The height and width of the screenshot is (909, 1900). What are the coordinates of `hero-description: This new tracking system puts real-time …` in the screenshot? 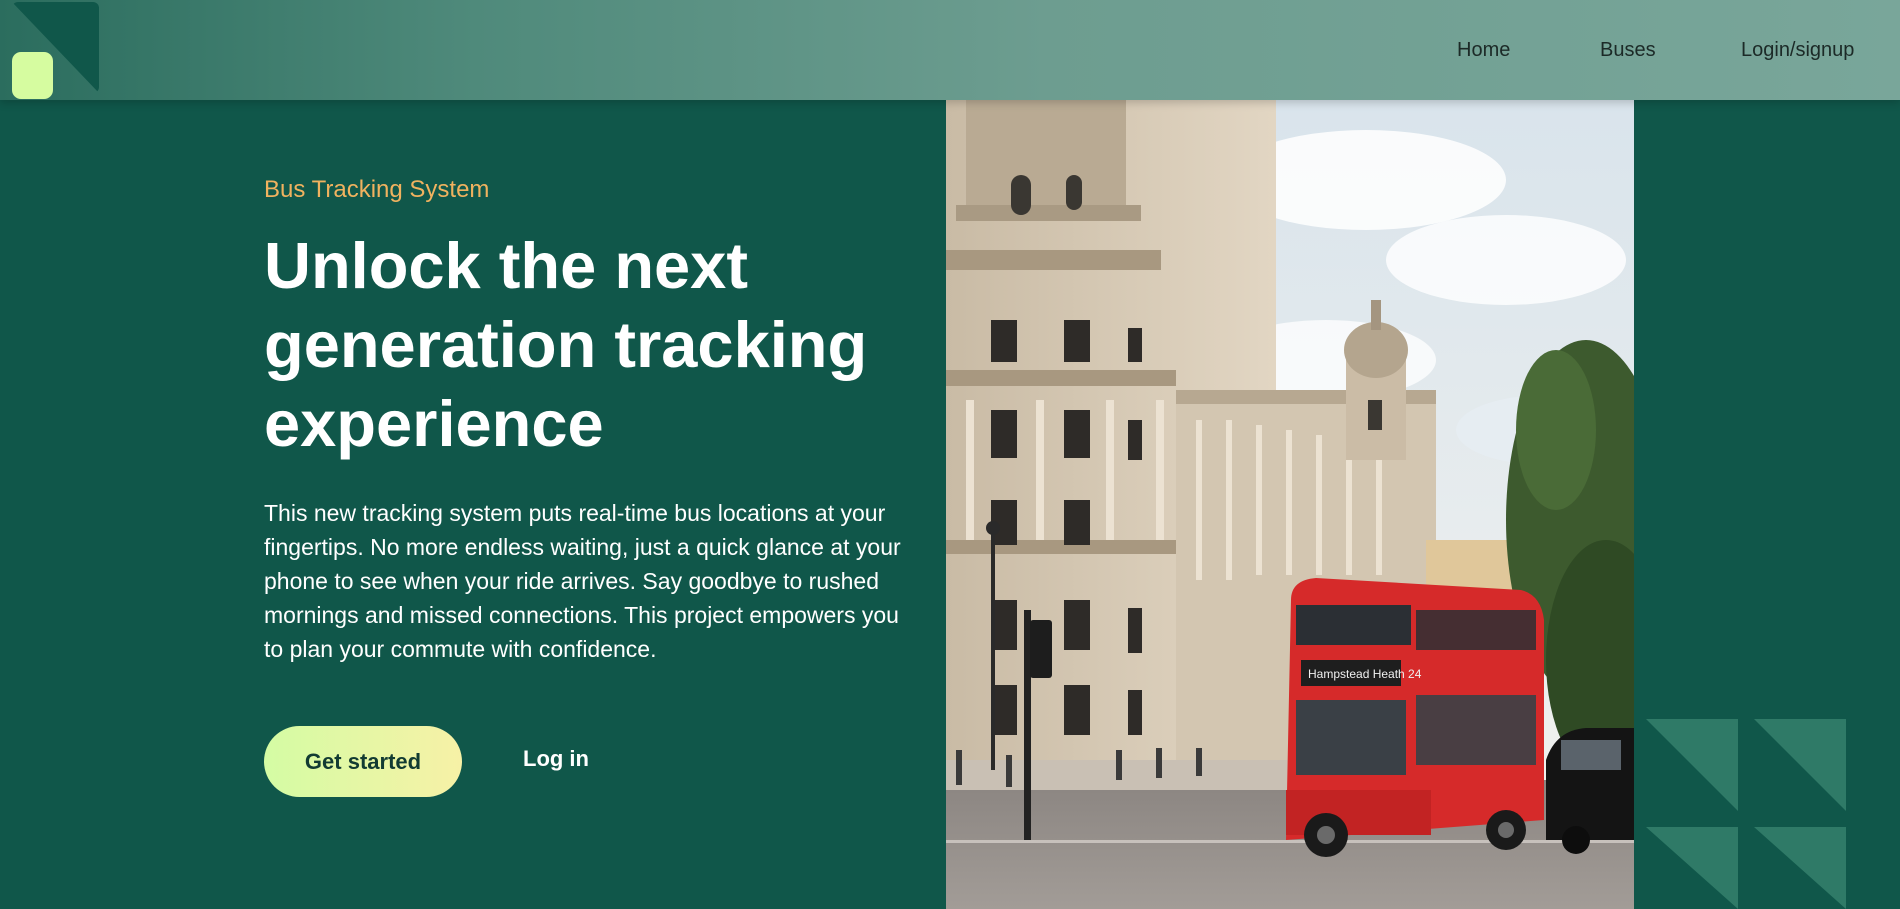 It's located at (582, 581).